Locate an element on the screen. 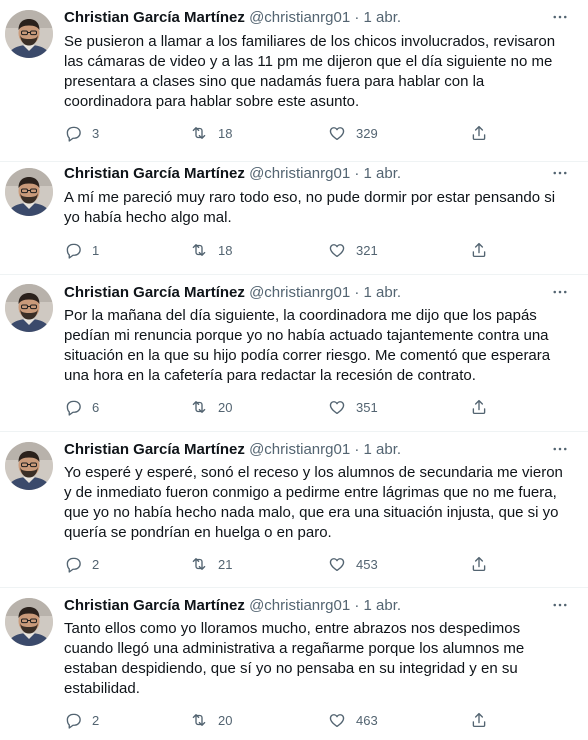 The height and width of the screenshot is (740, 588). retweet-count: 21 is located at coordinates (225, 564).